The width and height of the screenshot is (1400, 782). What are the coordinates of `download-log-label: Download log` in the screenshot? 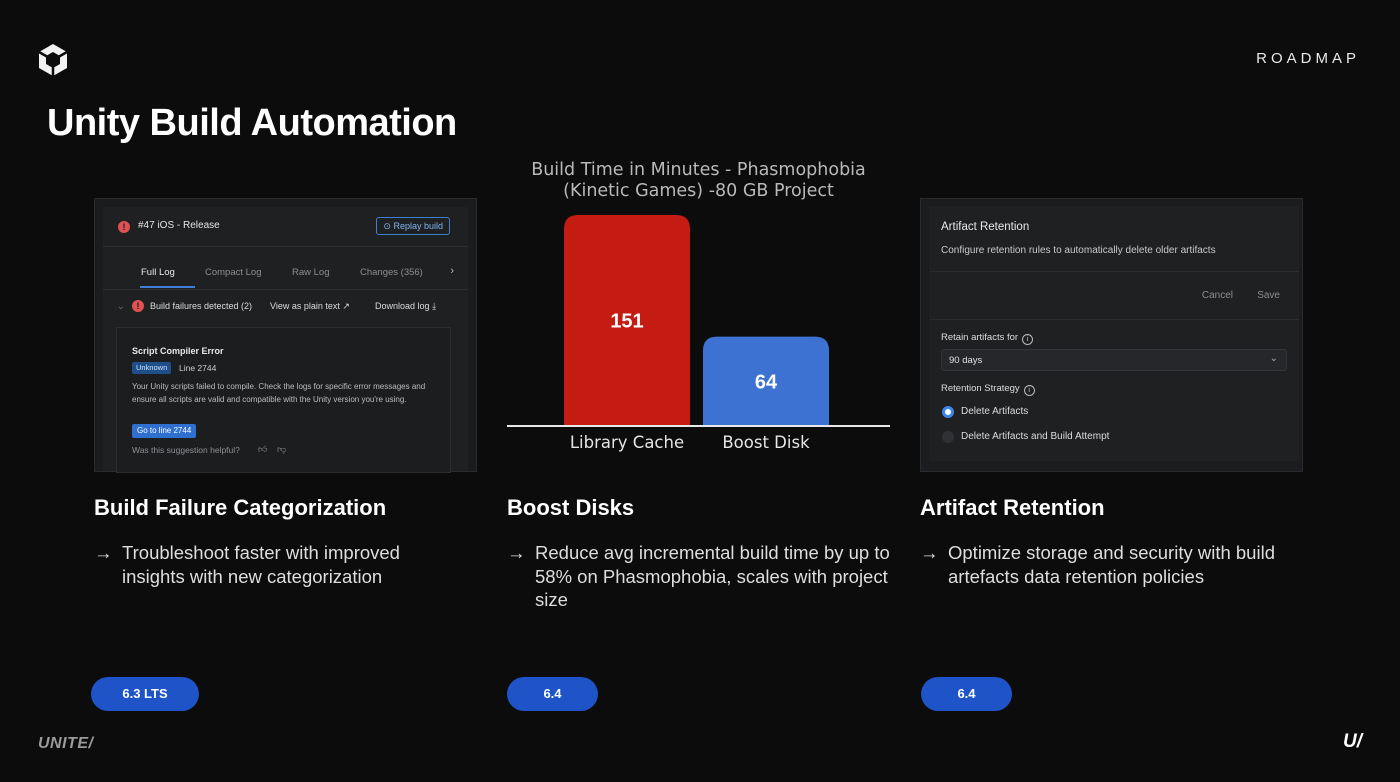 It's located at (402, 306).